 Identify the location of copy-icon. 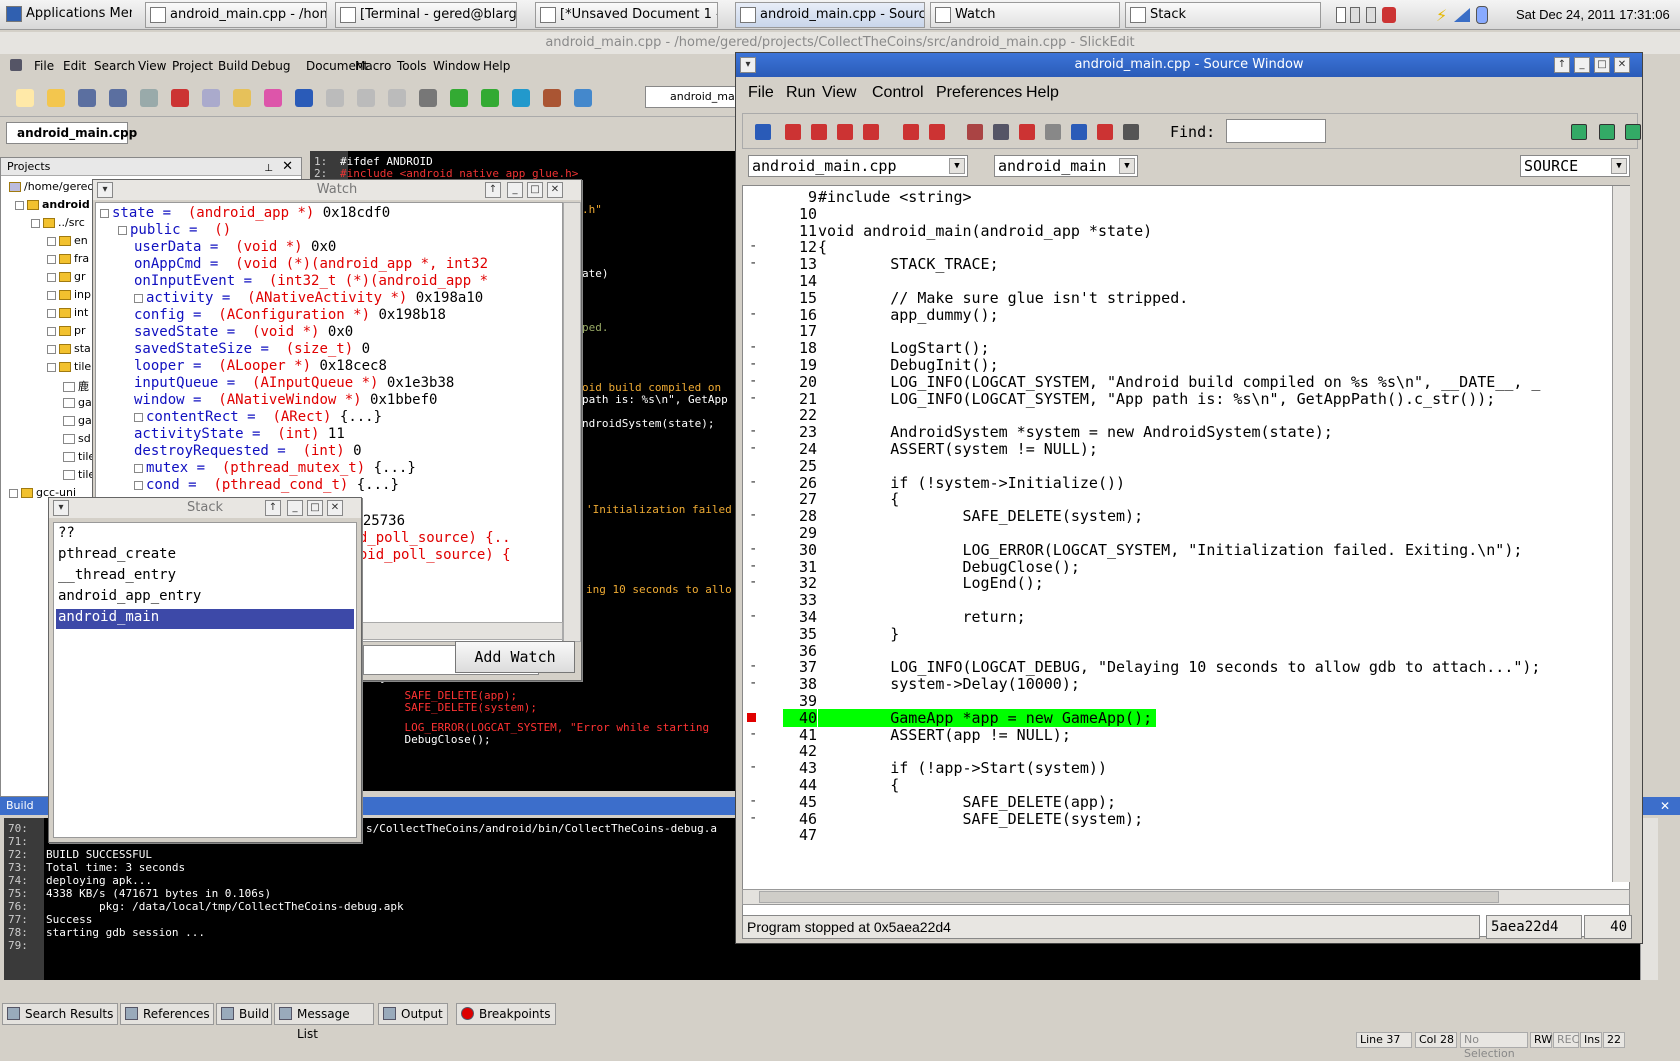
(211, 98).